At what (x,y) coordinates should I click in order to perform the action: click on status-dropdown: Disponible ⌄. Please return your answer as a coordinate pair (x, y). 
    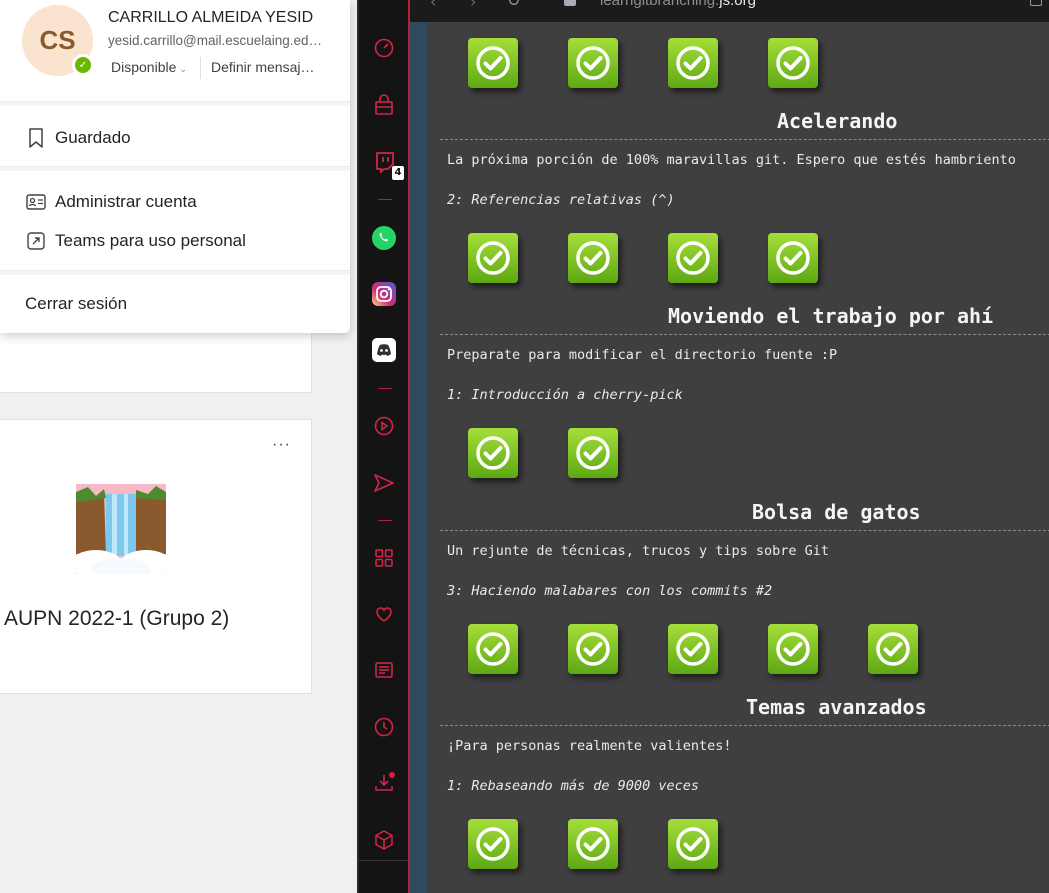
    Looking at the image, I should click on (149, 67).